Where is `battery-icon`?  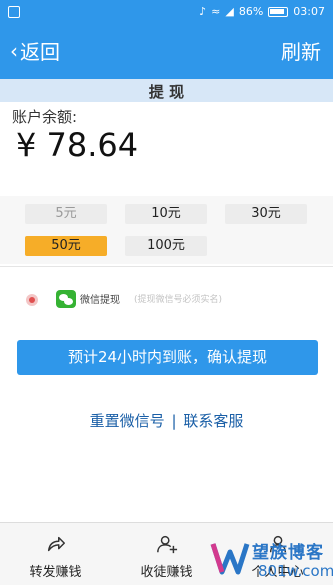 battery-icon is located at coordinates (278, 11).